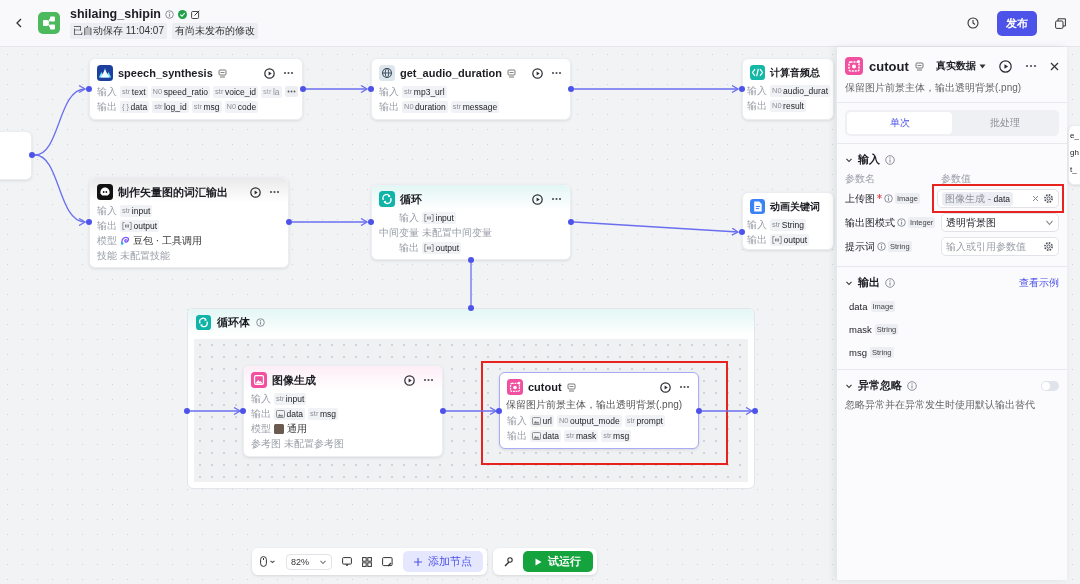  What do you see at coordinates (889, 66) in the screenshot?
I see `panel-title: cutout` at bounding box center [889, 66].